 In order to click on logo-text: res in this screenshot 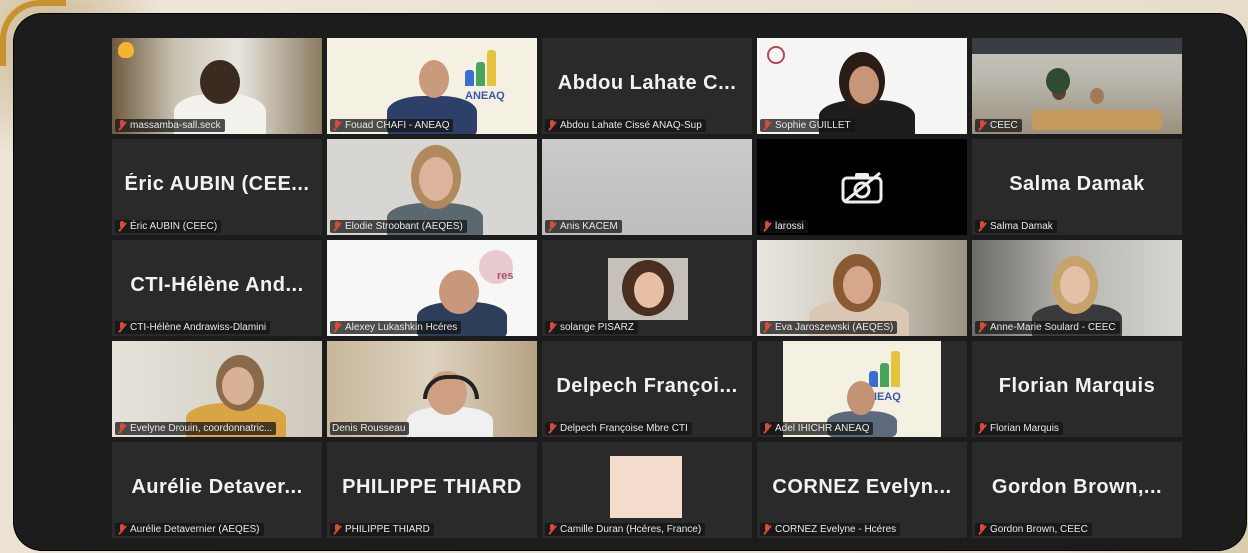, I will do `click(505, 276)`.